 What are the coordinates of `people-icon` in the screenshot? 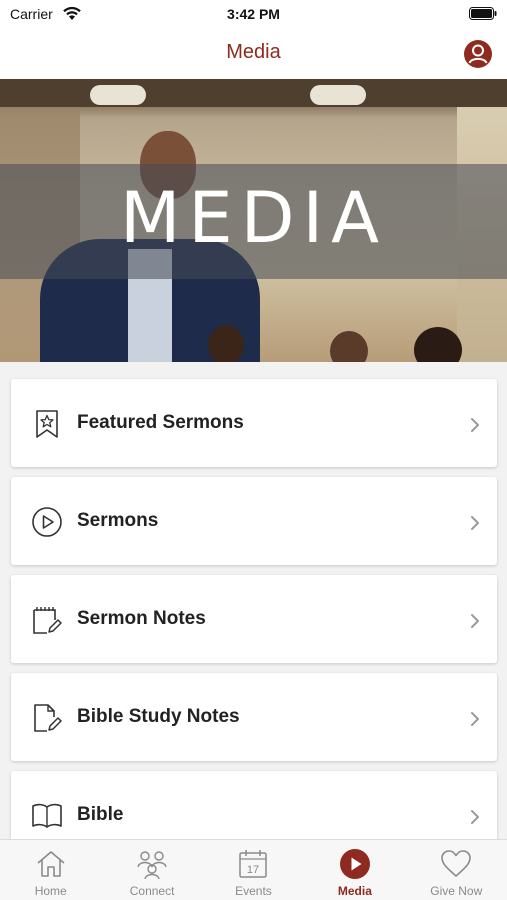 It's located at (152, 865).